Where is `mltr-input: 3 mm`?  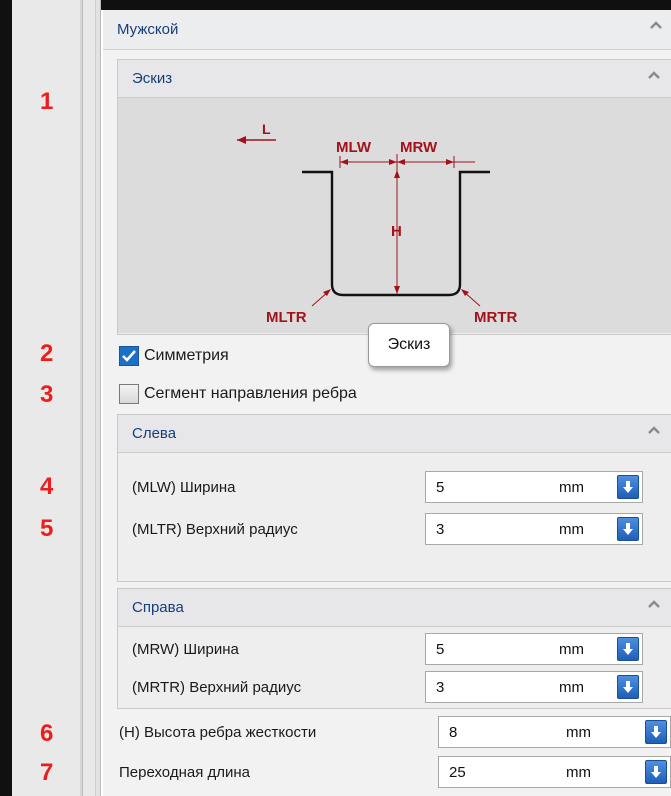
mltr-input: 3 mm is located at coordinates (534, 529).